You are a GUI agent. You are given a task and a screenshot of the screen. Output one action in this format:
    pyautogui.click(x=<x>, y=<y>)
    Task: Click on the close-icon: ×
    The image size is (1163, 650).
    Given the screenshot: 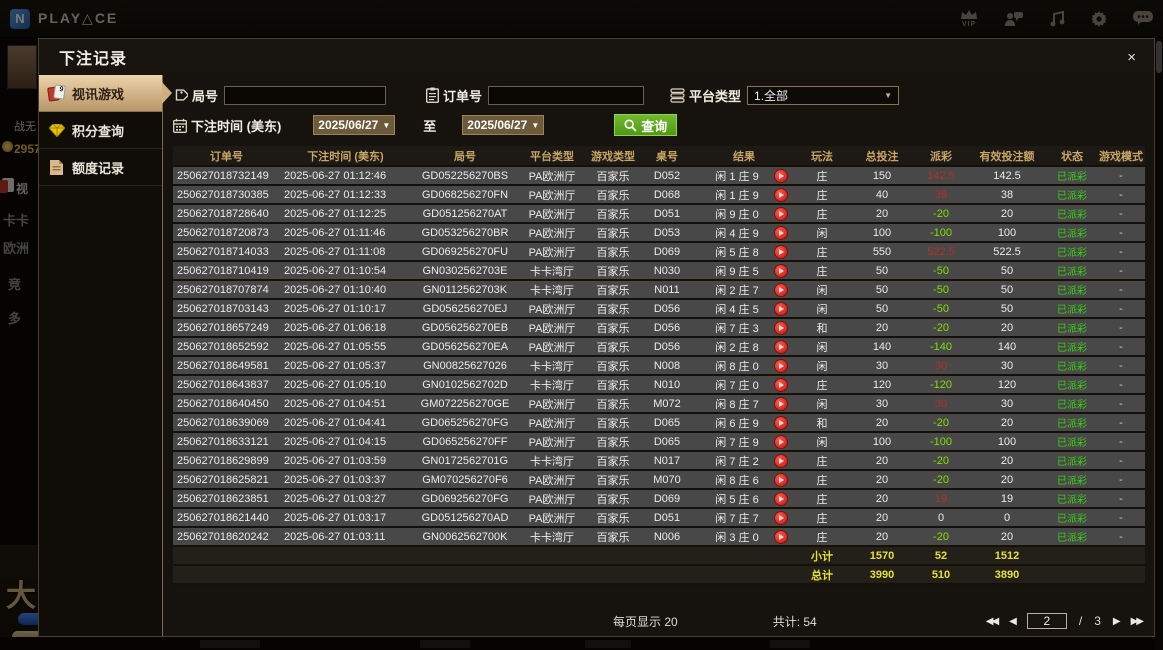 What is the action you would take?
    pyautogui.click(x=1131, y=57)
    